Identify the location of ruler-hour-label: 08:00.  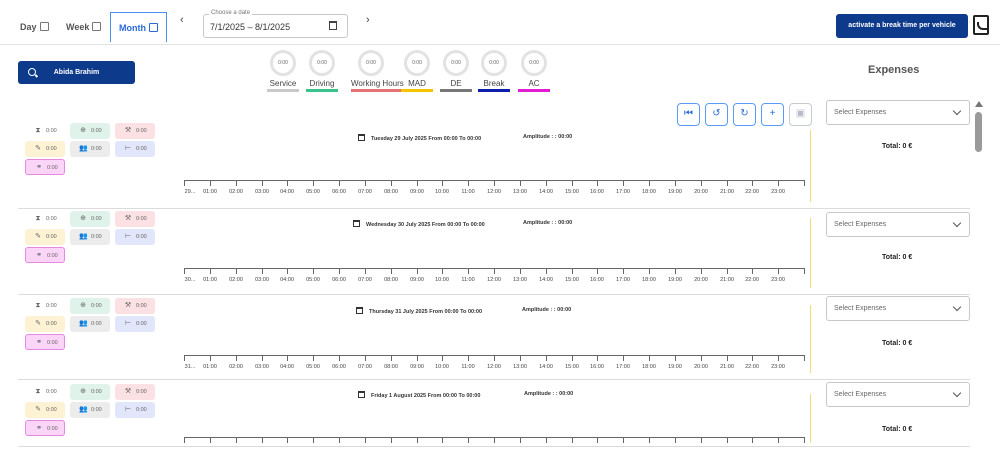
(391, 367).